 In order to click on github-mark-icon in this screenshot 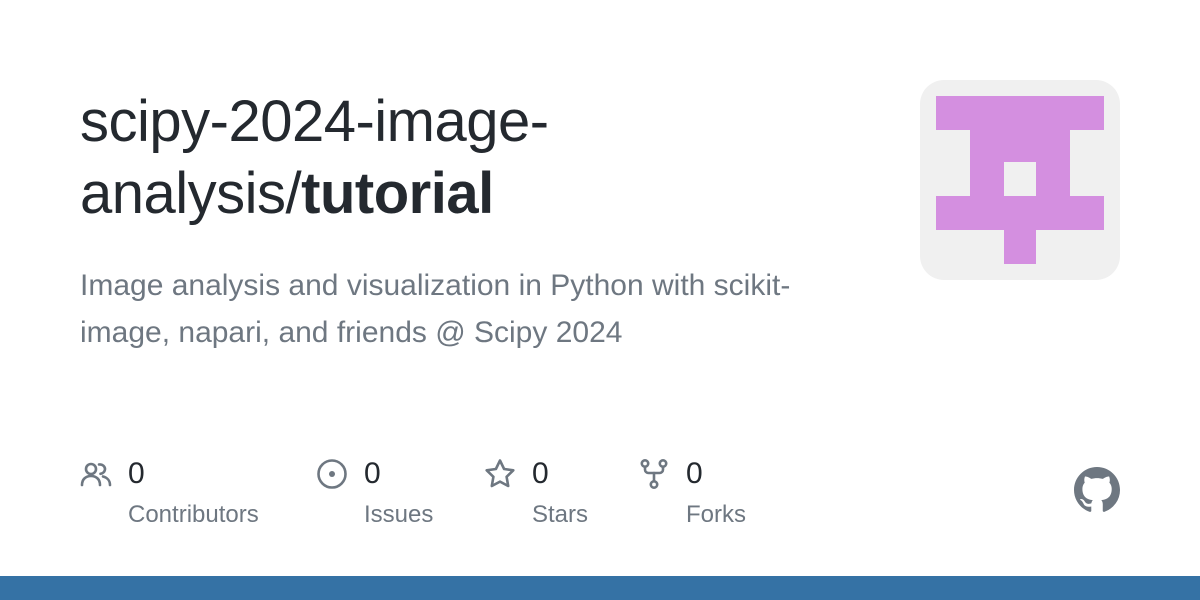, I will do `click(1097, 490)`.